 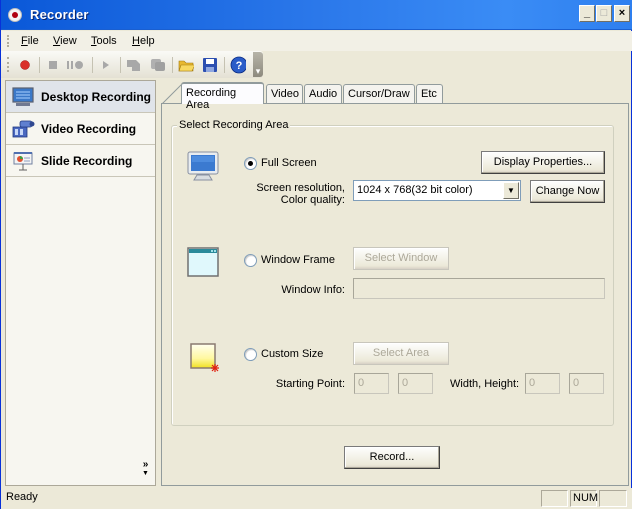 What do you see at coordinates (30, 41) in the screenshot?
I see `menu-file: File` at bounding box center [30, 41].